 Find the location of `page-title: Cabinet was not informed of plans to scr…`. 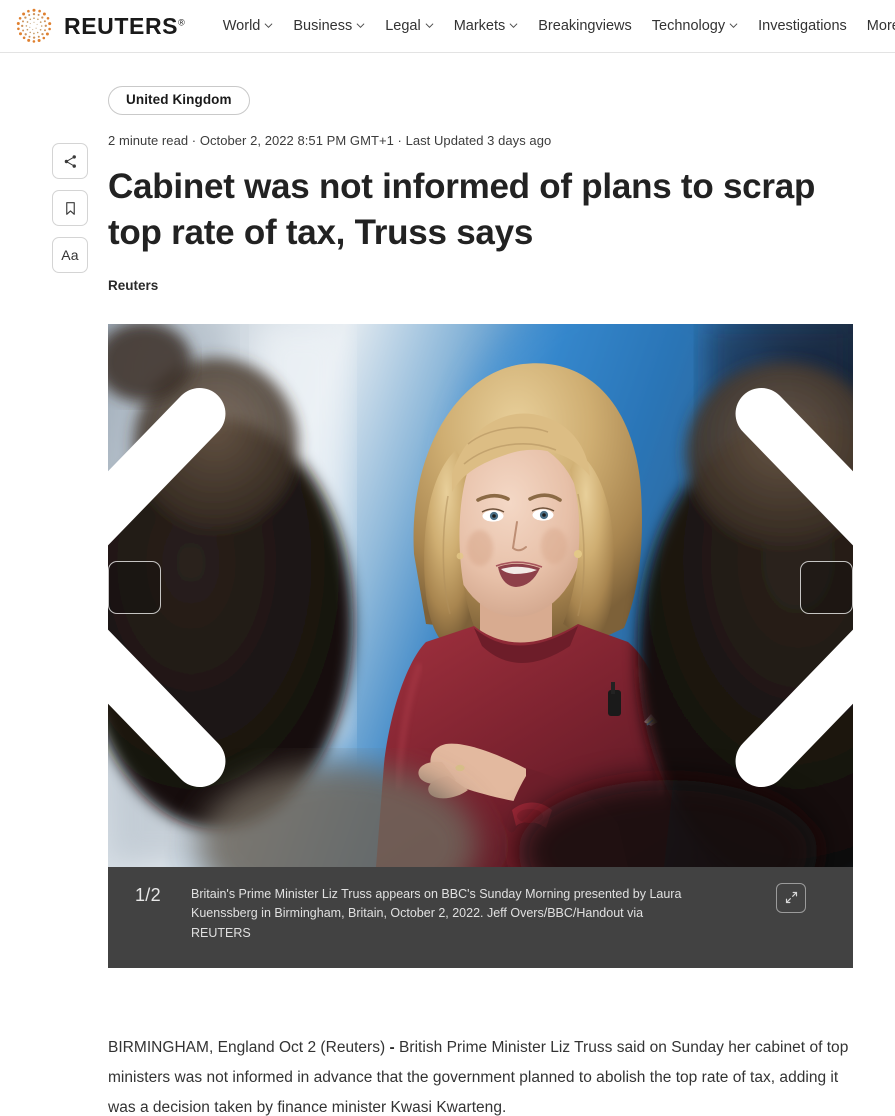

page-title: Cabinet was not informed of plans to scr… is located at coordinates (462, 209).